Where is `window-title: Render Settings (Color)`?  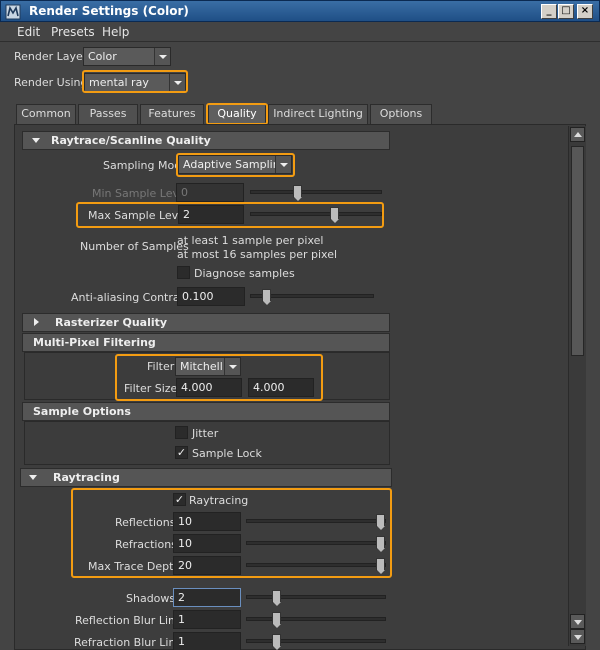 window-title: Render Settings (Color) is located at coordinates (109, 11).